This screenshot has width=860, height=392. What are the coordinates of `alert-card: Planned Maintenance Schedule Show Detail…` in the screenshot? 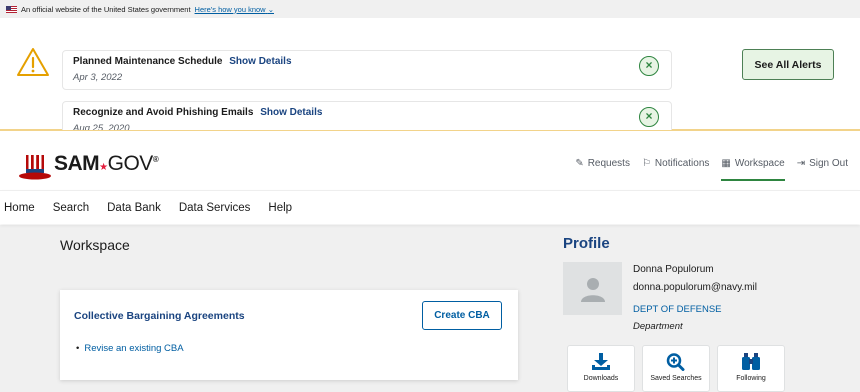 It's located at (367, 70).